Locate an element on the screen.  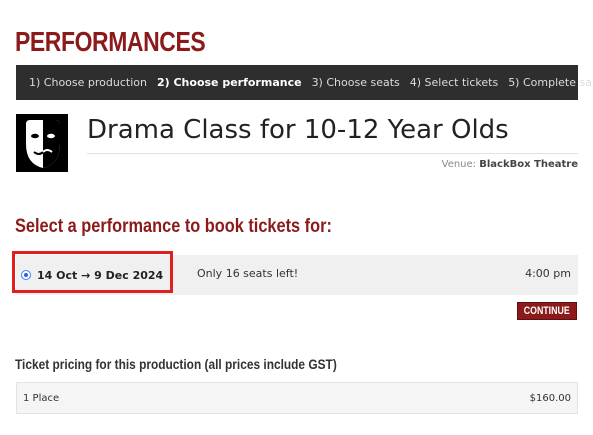
radio-selected-icon is located at coordinates (26, 275).